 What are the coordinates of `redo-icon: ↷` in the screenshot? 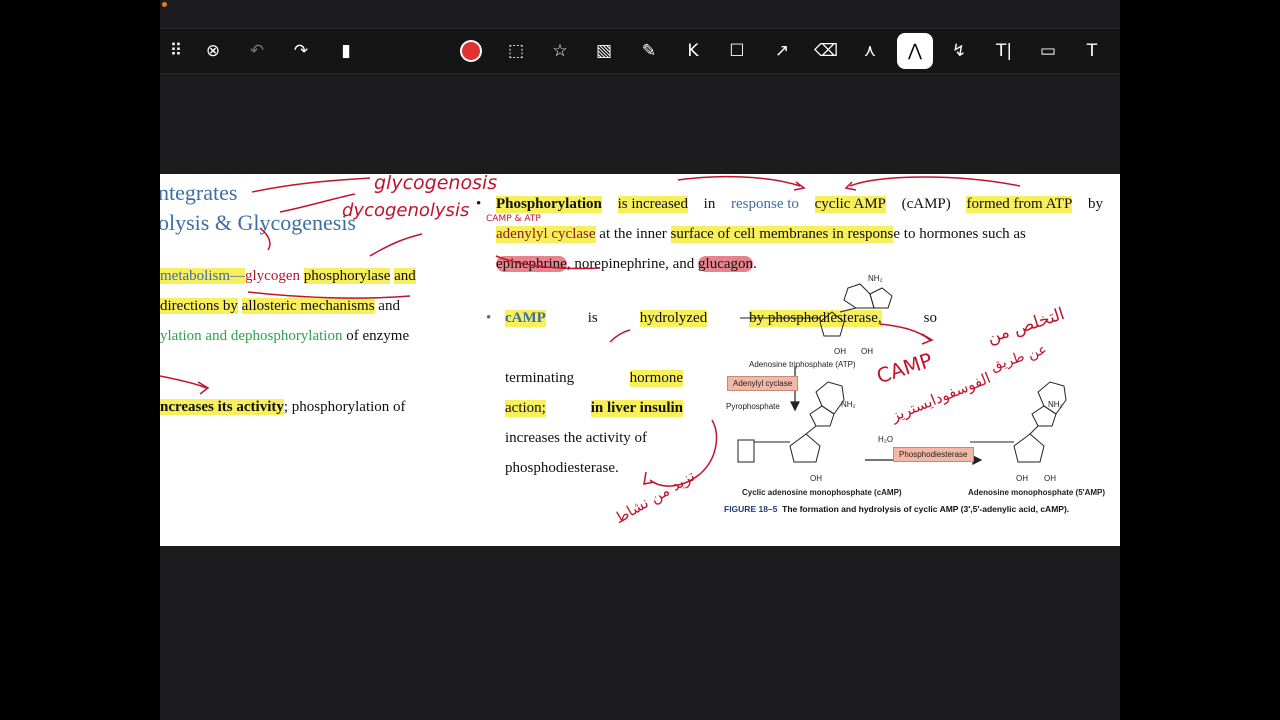 It's located at (301, 51).